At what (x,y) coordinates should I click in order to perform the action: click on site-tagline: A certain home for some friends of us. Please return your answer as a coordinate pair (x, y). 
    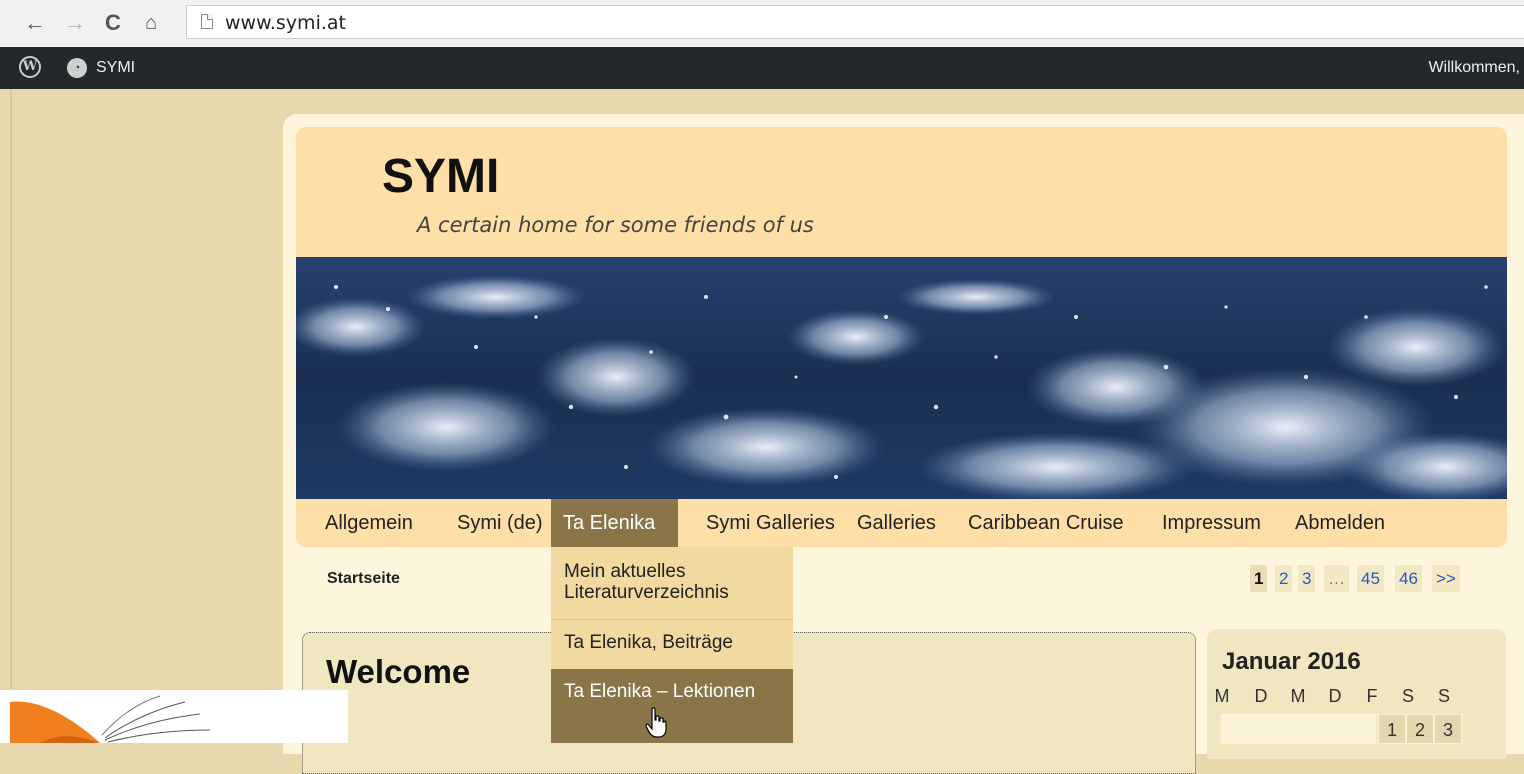
    Looking at the image, I should click on (615, 225).